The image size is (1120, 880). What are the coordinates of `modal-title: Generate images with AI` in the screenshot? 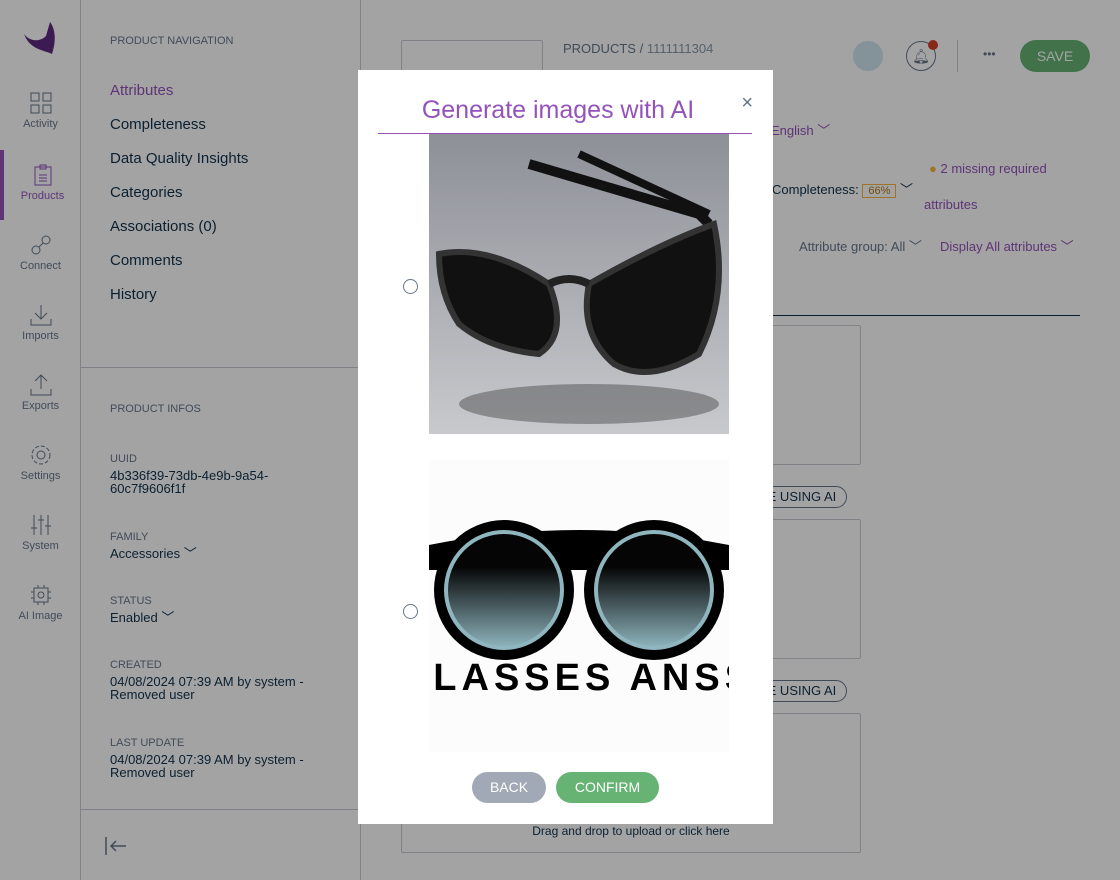 It's located at (558, 110).